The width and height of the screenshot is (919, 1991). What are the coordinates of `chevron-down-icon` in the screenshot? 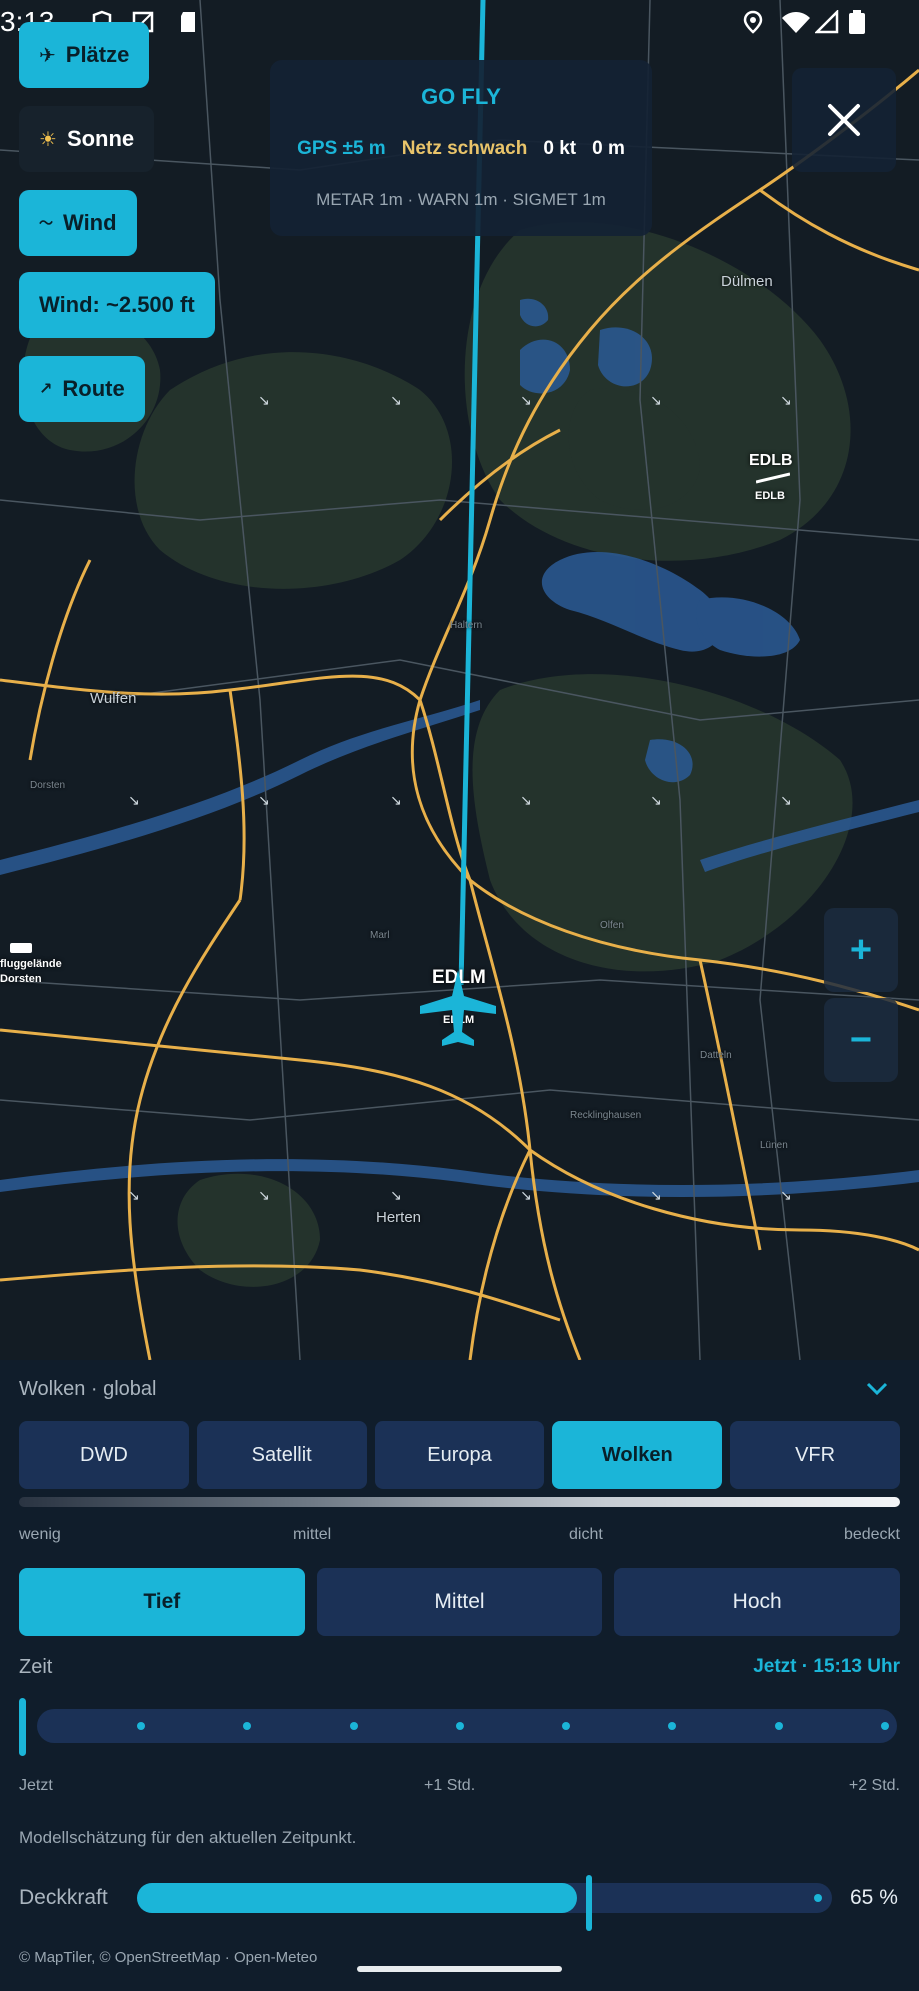 It's located at (877, 1389).